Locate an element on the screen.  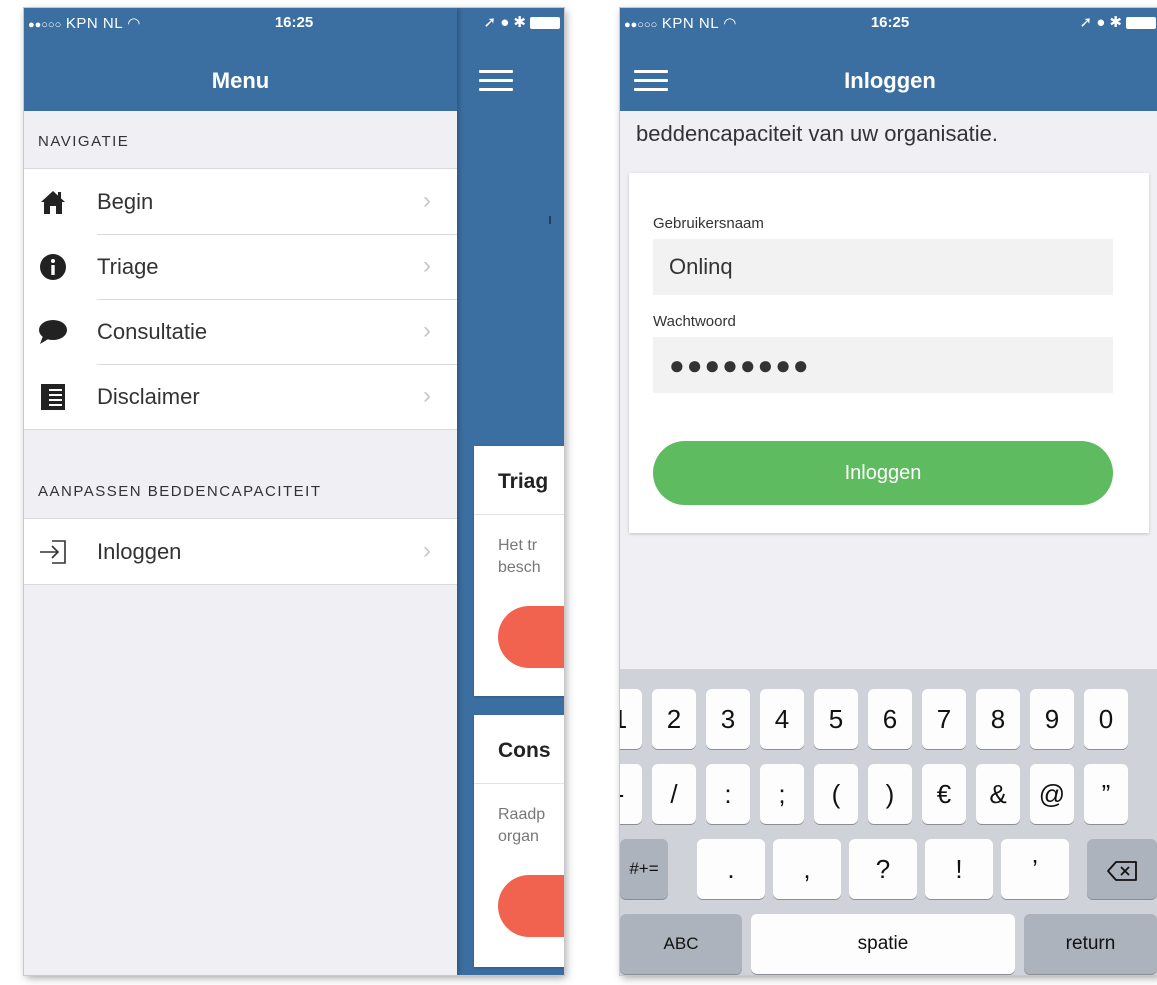
key: 0 is located at coordinates (1106, 719).